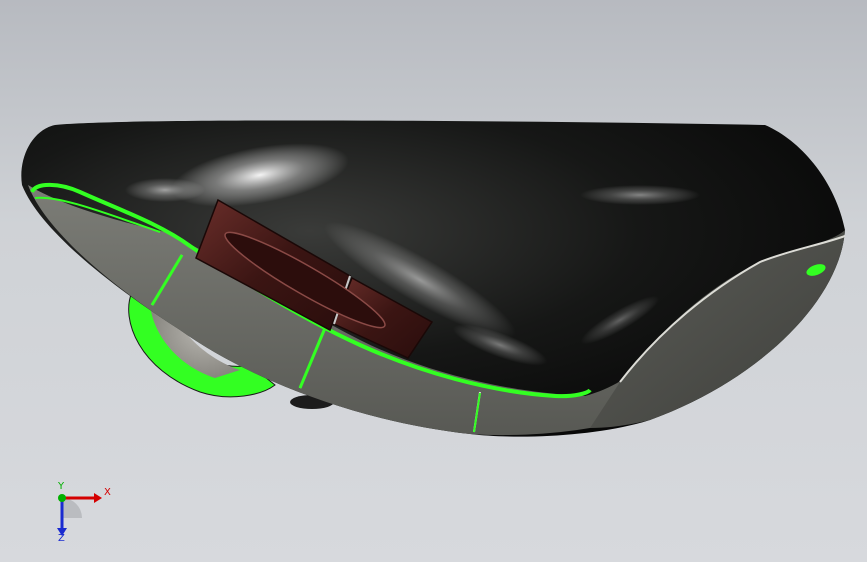 The image size is (867, 562). I want to click on x-axis-label: X, so click(107, 492).